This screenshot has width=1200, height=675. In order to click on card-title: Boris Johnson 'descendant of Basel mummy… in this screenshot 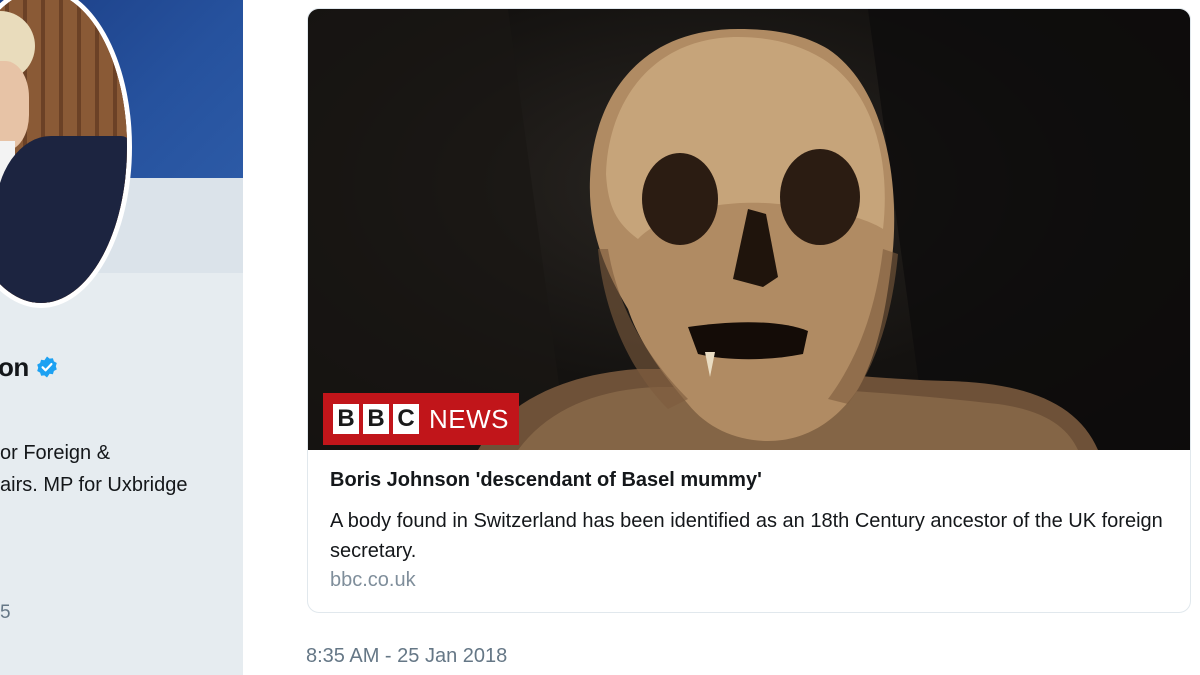, I will do `click(546, 480)`.